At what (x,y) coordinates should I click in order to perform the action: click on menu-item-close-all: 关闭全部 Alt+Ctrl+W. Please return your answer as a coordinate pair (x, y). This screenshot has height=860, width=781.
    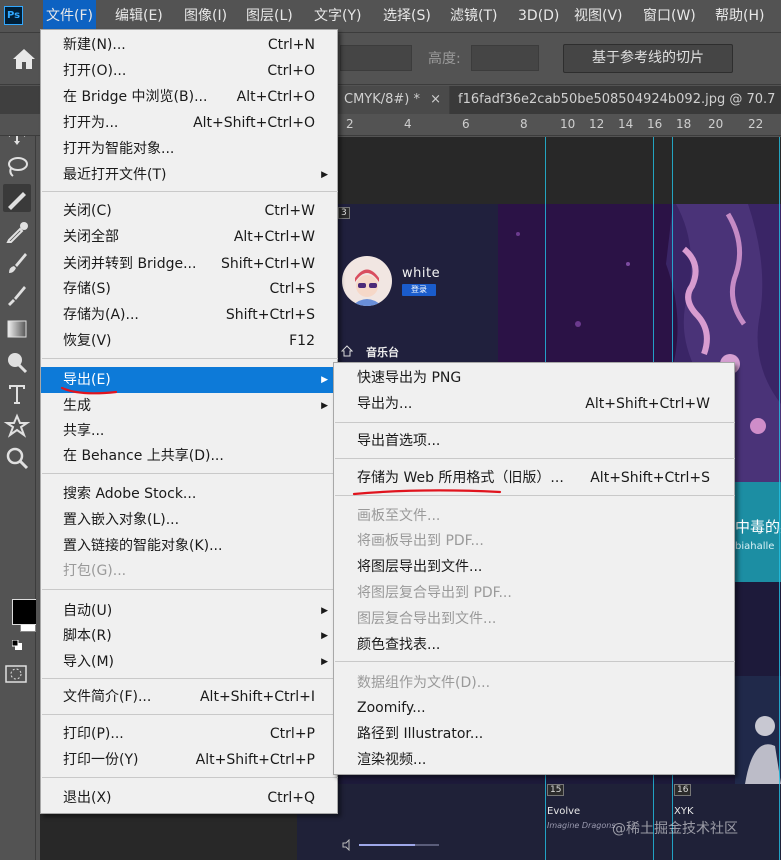
    Looking at the image, I should click on (189, 237).